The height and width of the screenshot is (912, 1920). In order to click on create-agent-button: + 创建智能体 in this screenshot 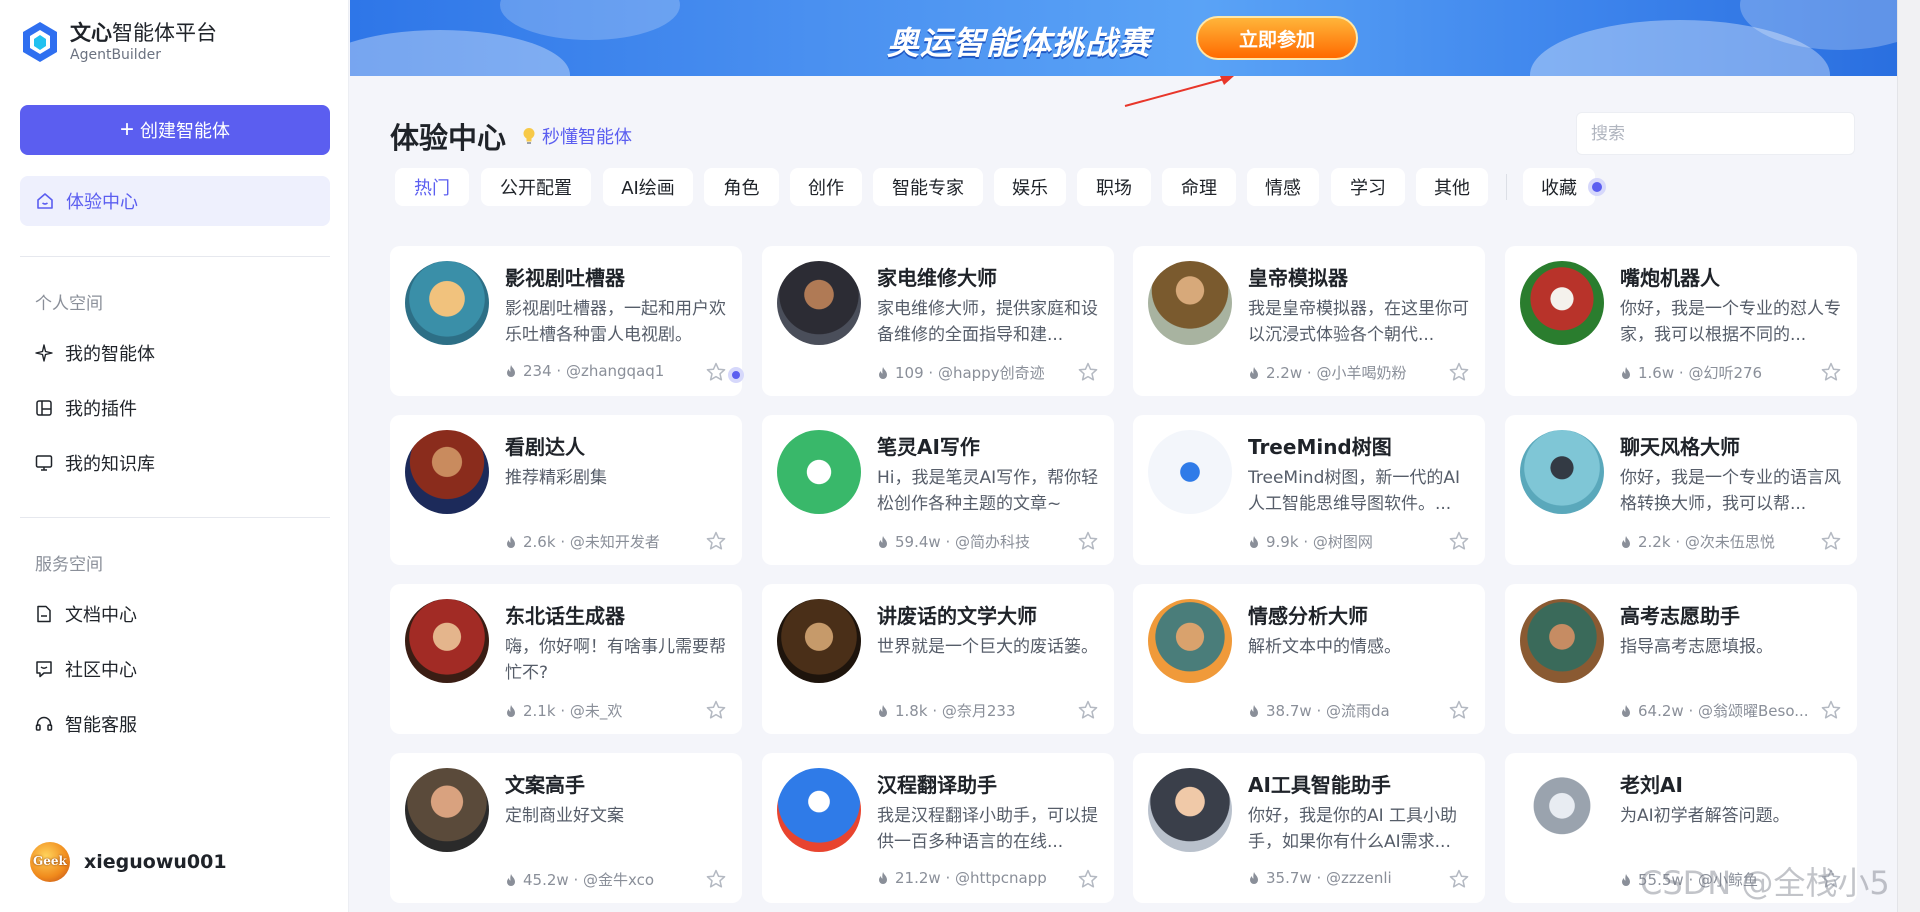, I will do `click(175, 130)`.